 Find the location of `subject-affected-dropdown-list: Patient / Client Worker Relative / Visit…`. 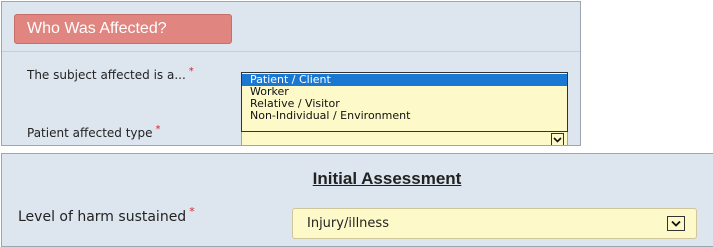

subject-affected-dropdown-list: Patient / Client Worker Relative / Visit… is located at coordinates (404, 102).